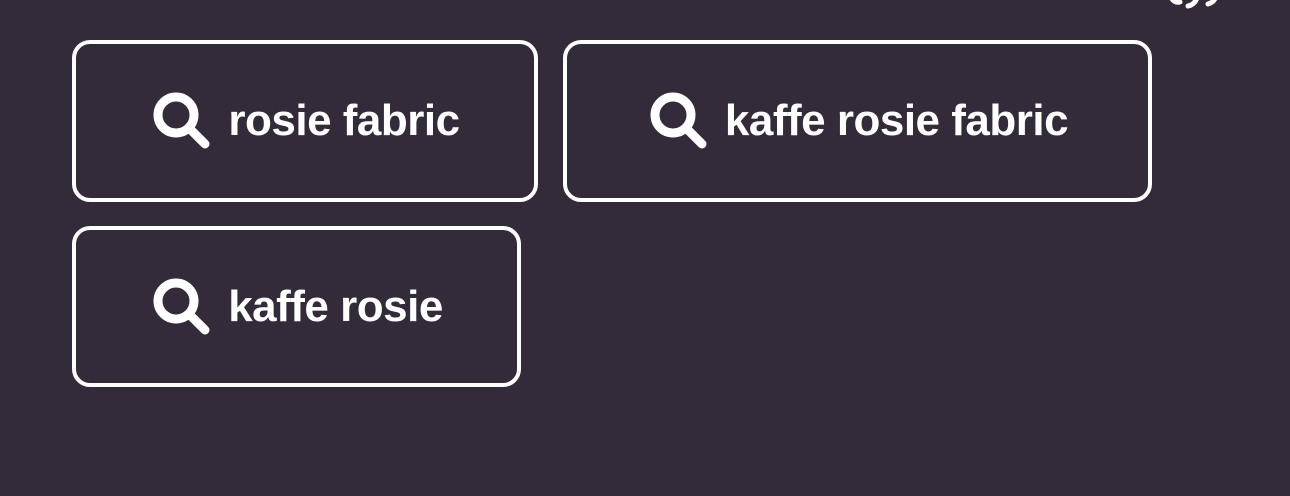  What do you see at coordinates (896, 120) in the screenshot?
I see `suggestion-label: kaffe rosie fabric` at bounding box center [896, 120].